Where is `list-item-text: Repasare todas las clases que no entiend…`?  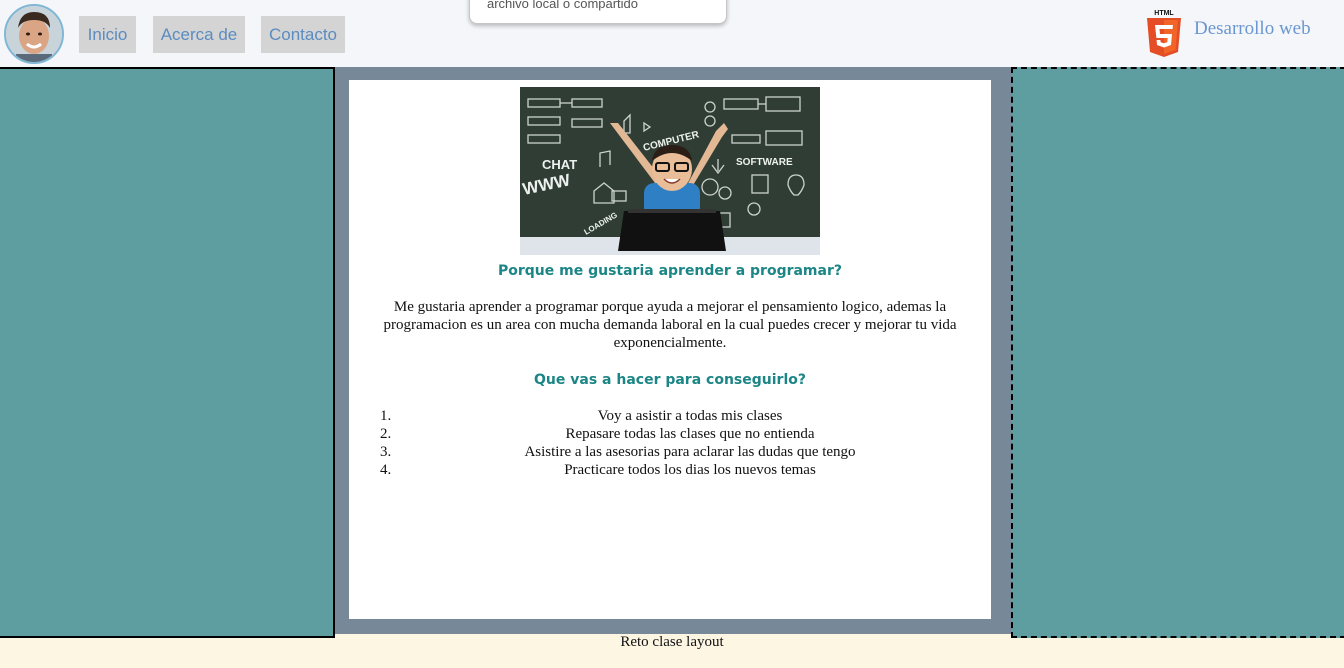
list-item-text: Repasare todas las clases que no entiend… is located at coordinates (690, 434).